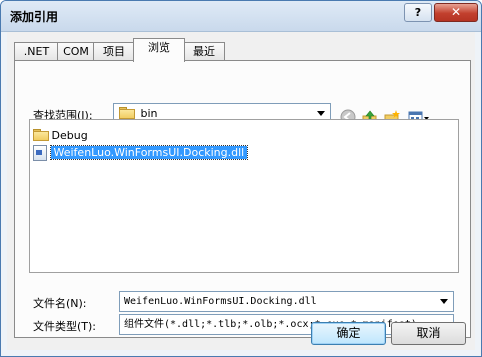  I want to click on list-item: WeifenLuo.WinFormsUI.Docking.dll, so click(141, 153).